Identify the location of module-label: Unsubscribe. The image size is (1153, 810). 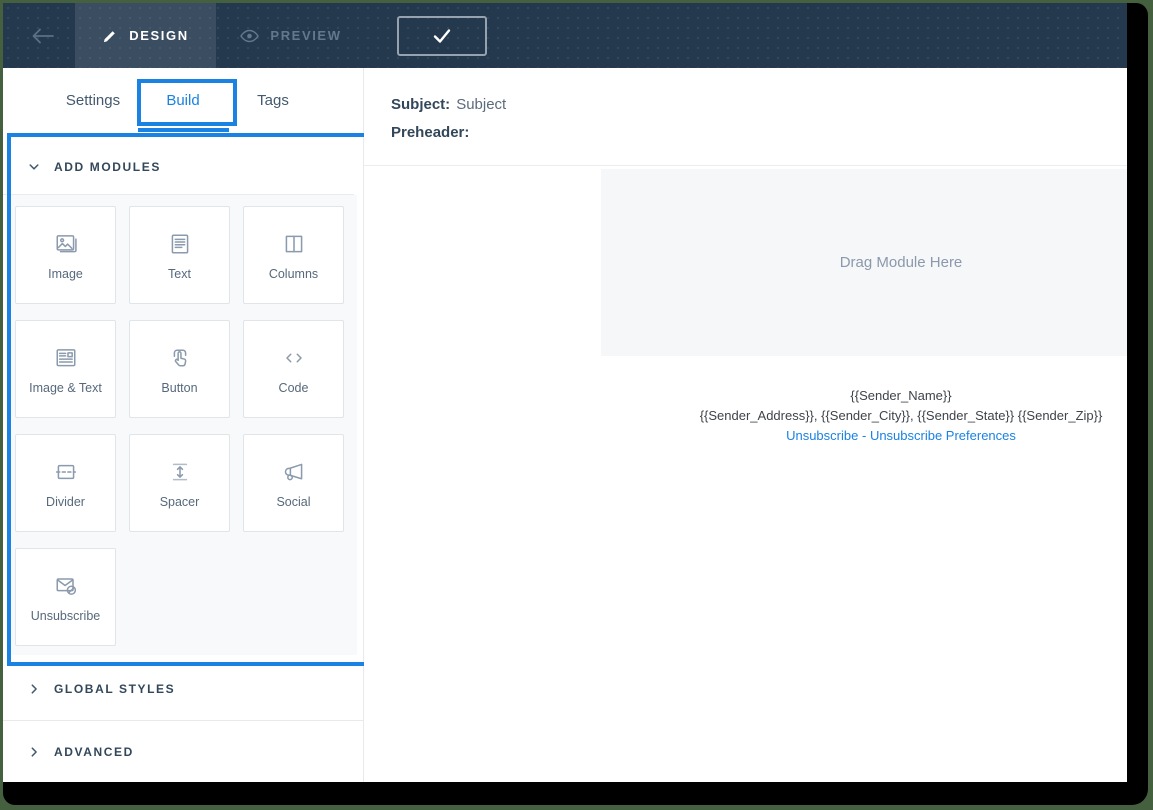
(65, 615).